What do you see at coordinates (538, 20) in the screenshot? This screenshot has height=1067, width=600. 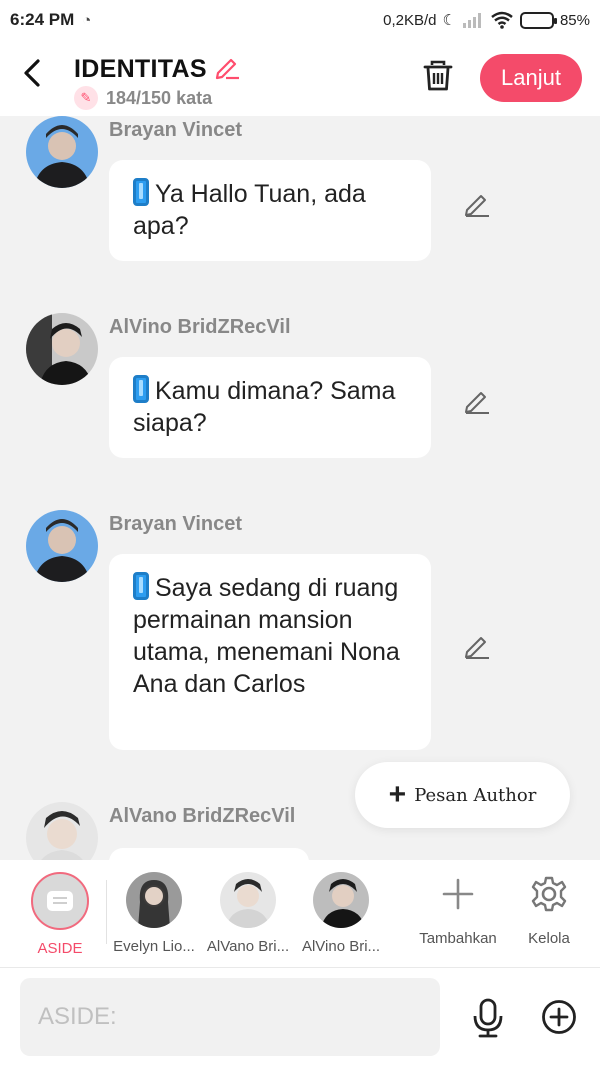 I see `battery-icon` at bounding box center [538, 20].